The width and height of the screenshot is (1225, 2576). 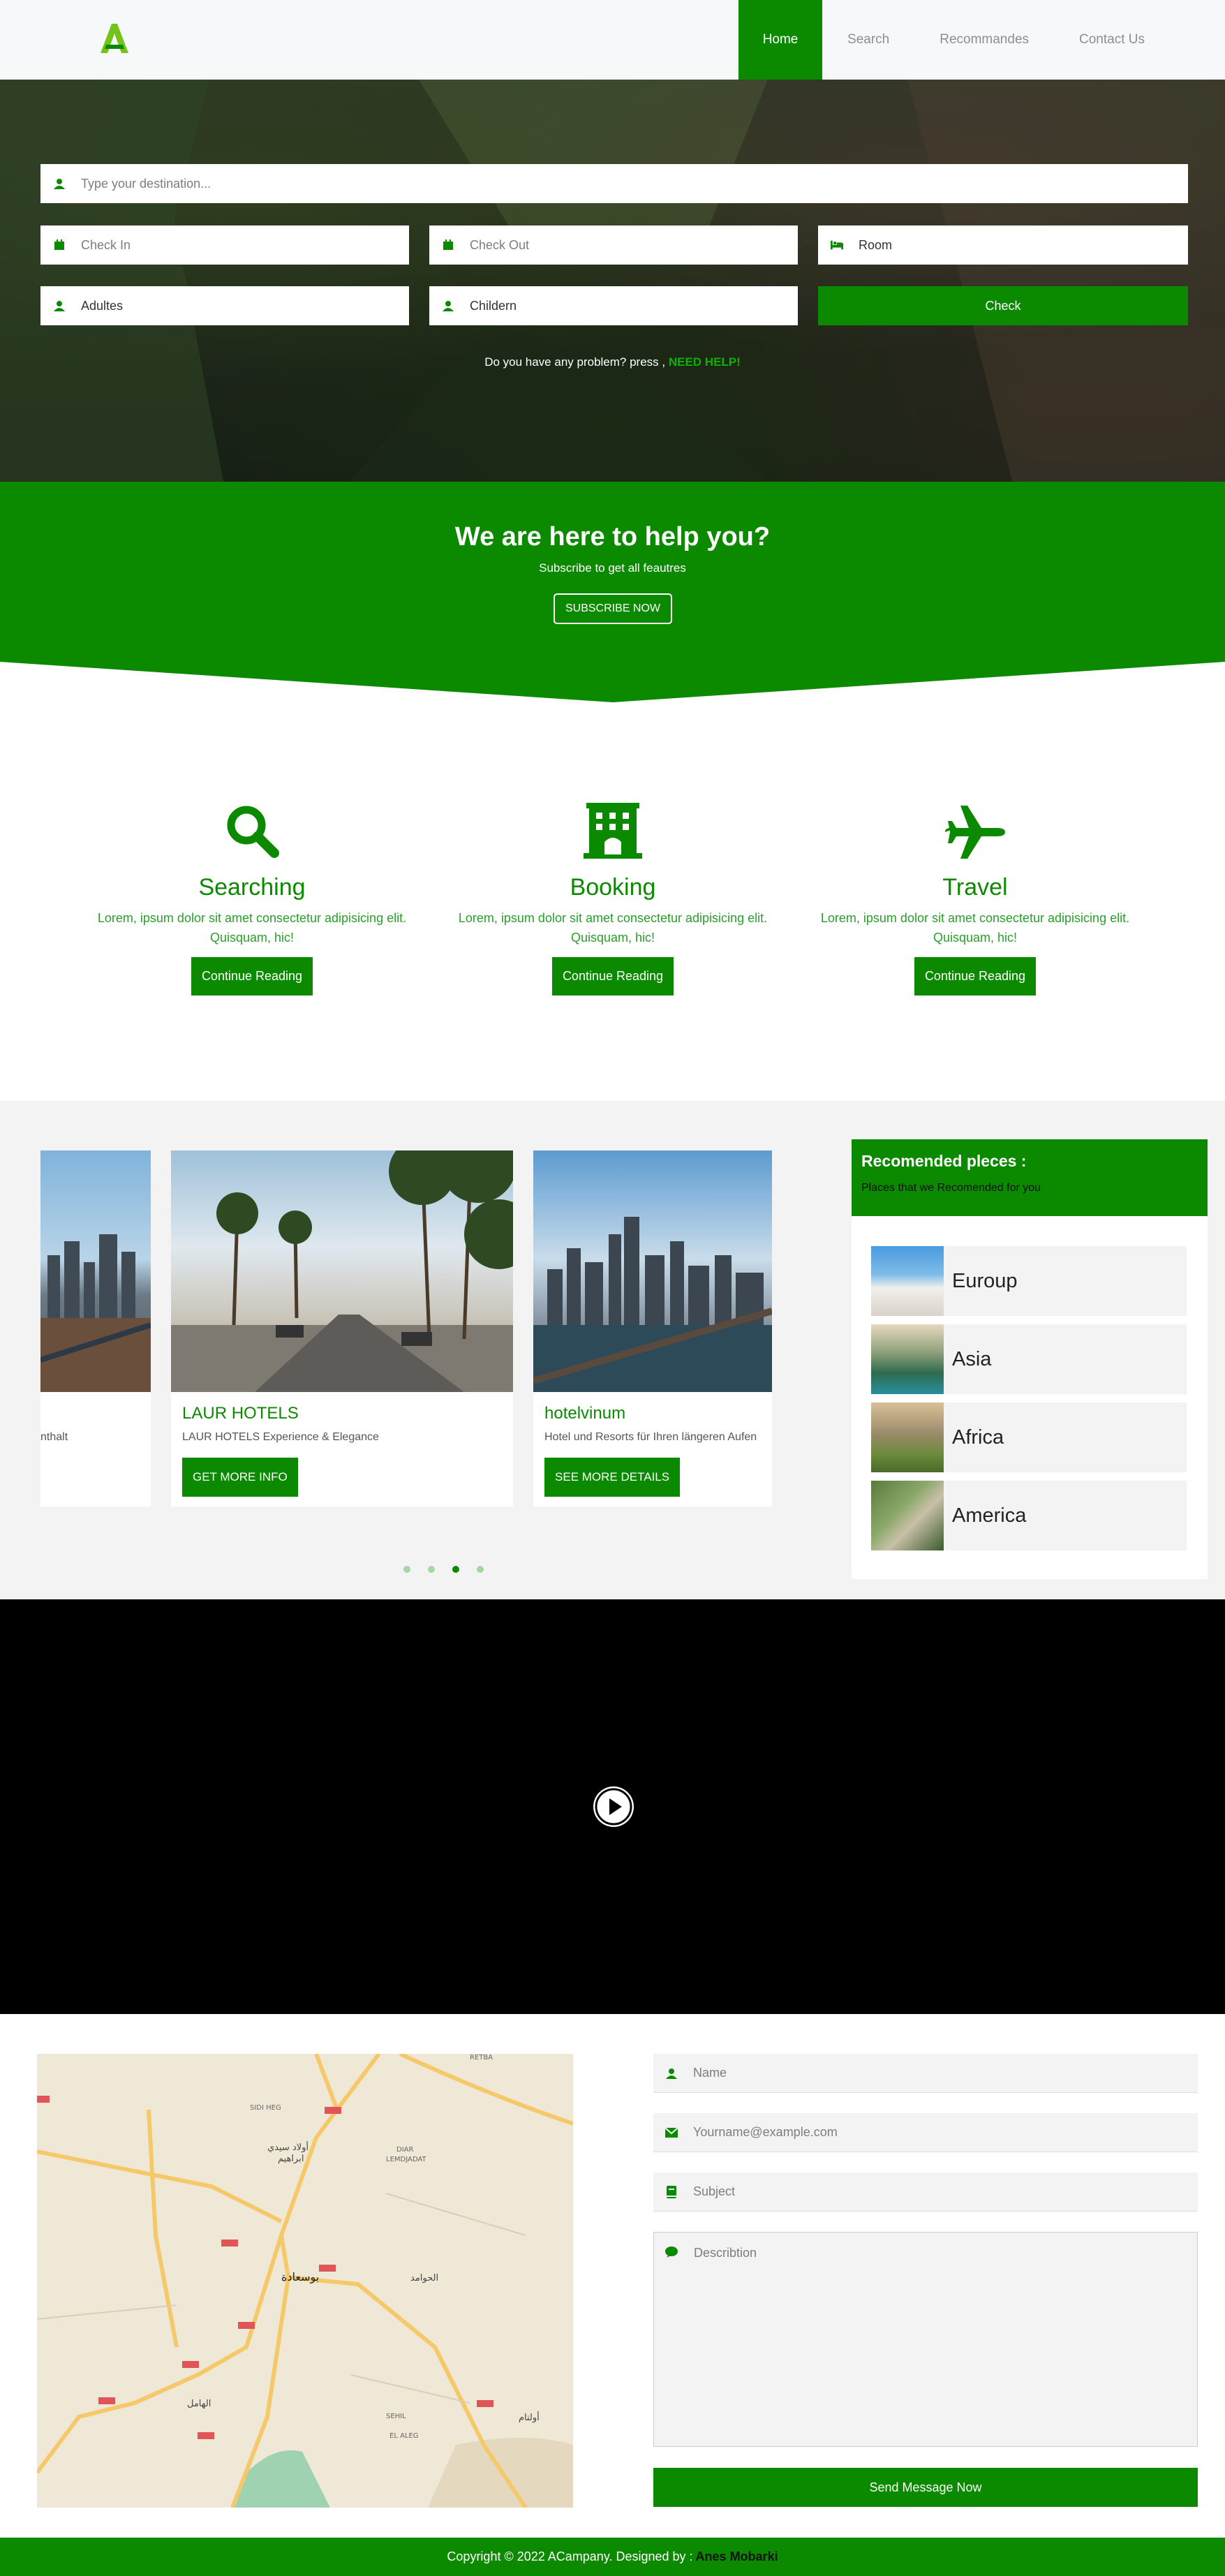 I want to click on subject-input: Subject, so click(x=926, y=2192).